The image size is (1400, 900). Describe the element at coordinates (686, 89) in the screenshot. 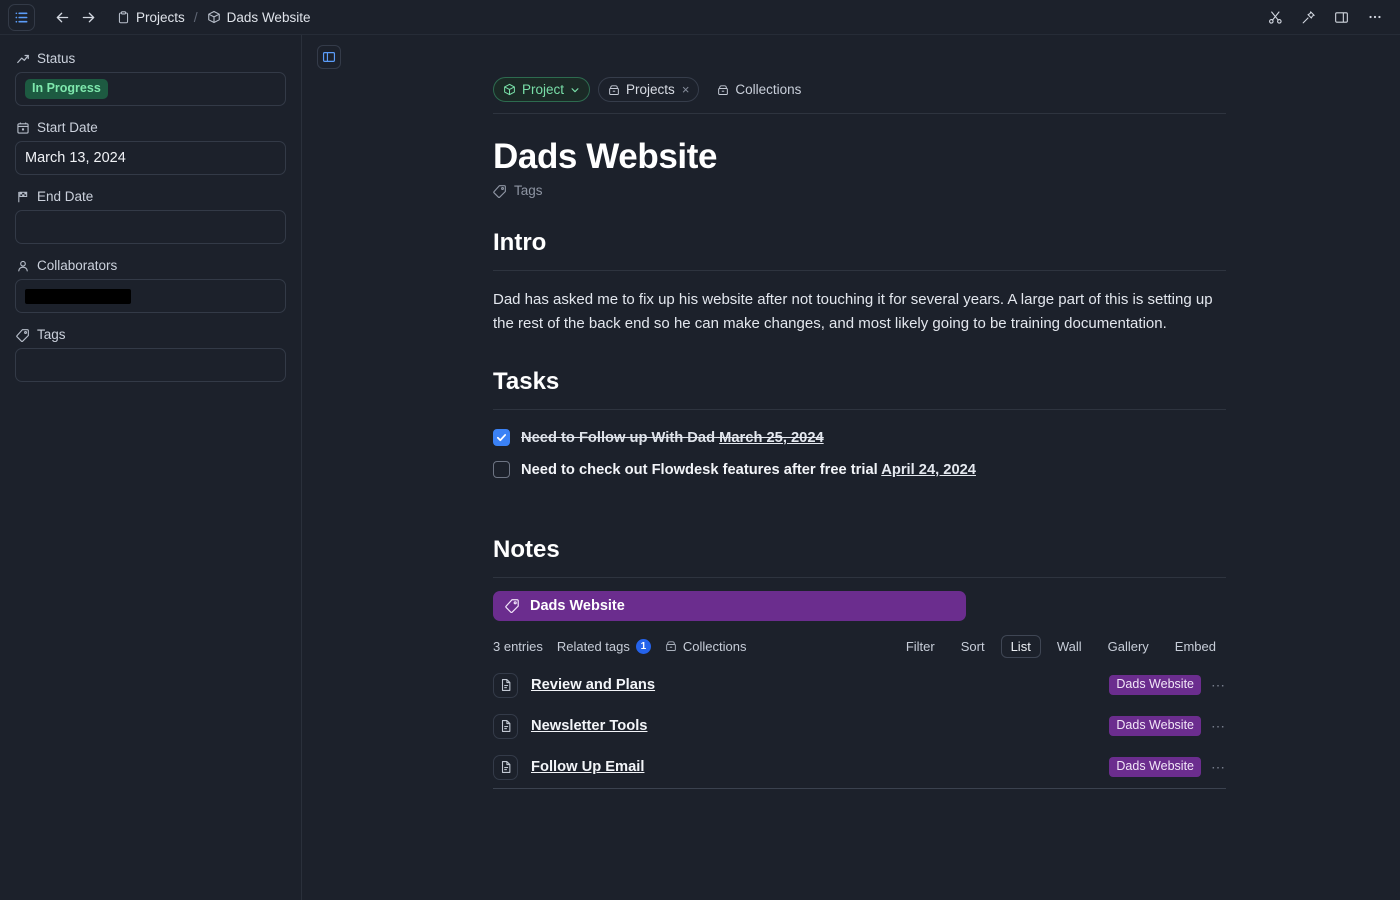

I see `close-icon: ×` at that location.